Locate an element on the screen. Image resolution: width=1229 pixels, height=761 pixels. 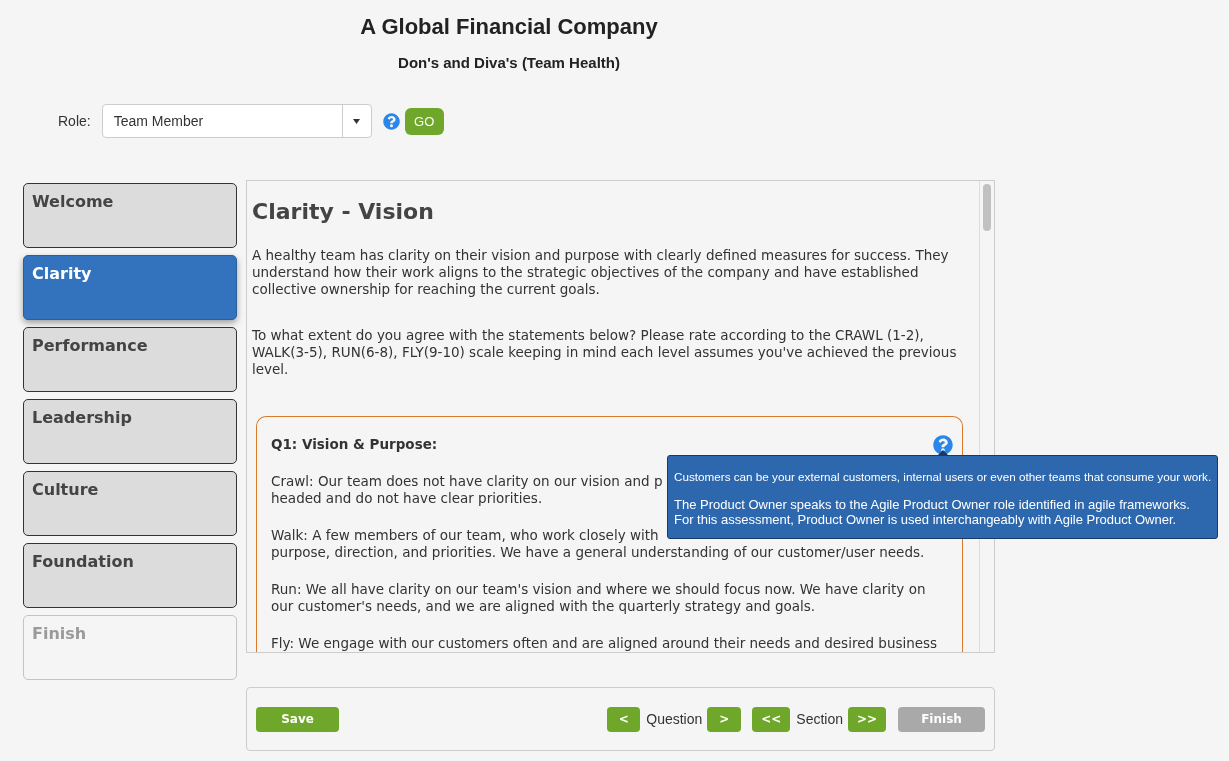
level-description-text: Run: We all have clarity on our team's vision and where we should focus now. We have clarity on is located at coordinates (598, 589).